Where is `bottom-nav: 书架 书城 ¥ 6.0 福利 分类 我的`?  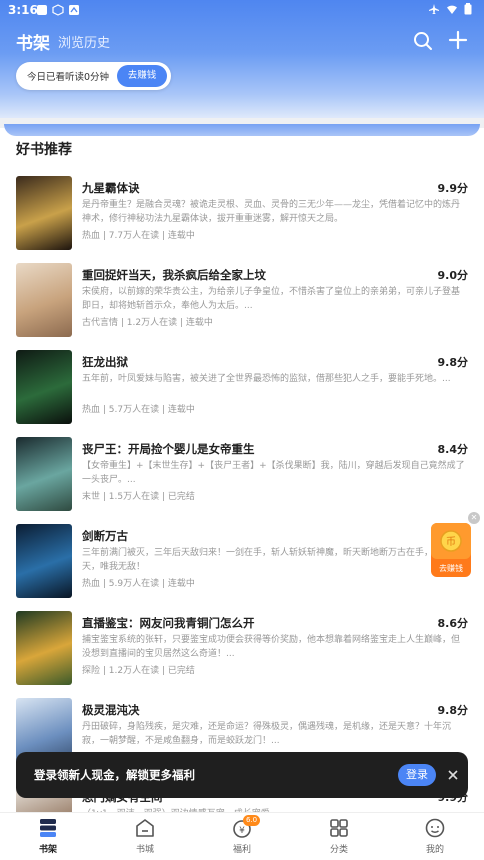 bottom-nav: 书架 书城 ¥ 6.0 福利 分类 我的 is located at coordinates (242, 836).